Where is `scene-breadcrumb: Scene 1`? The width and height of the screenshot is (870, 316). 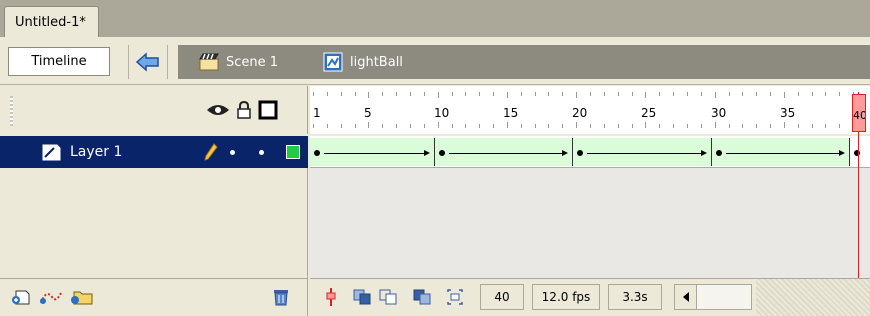 scene-breadcrumb: Scene 1 is located at coordinates (238, 62).